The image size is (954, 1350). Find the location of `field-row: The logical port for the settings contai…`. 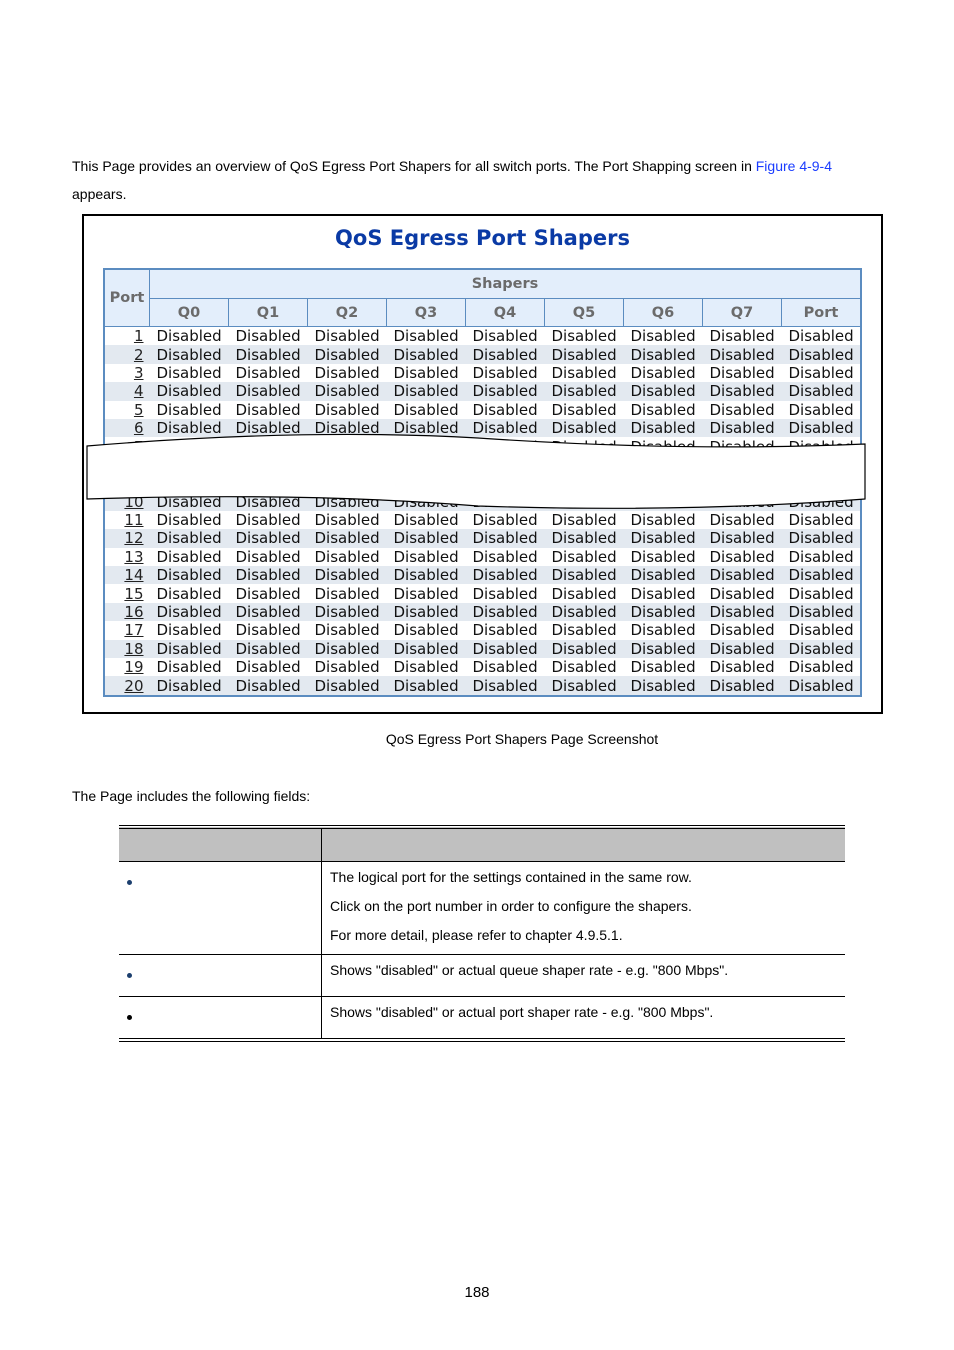

field-row: The logical port for the settings contai… is located at coordinates (482, 908).